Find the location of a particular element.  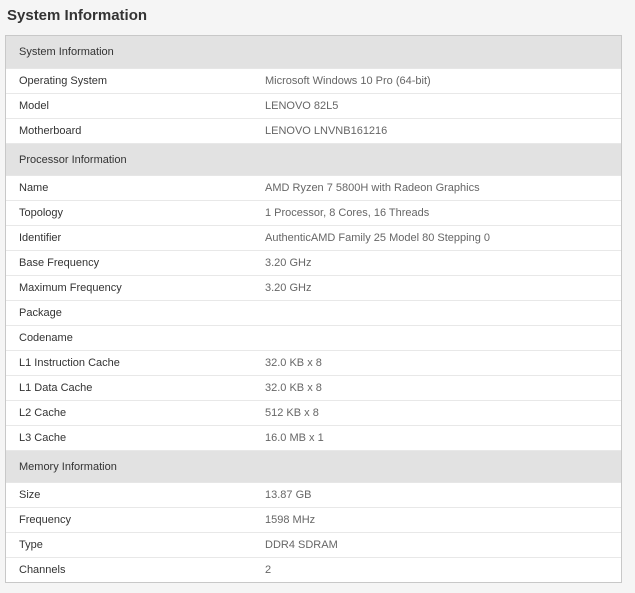

row-value: 13.87 GB is located at coordinates (288, 495).